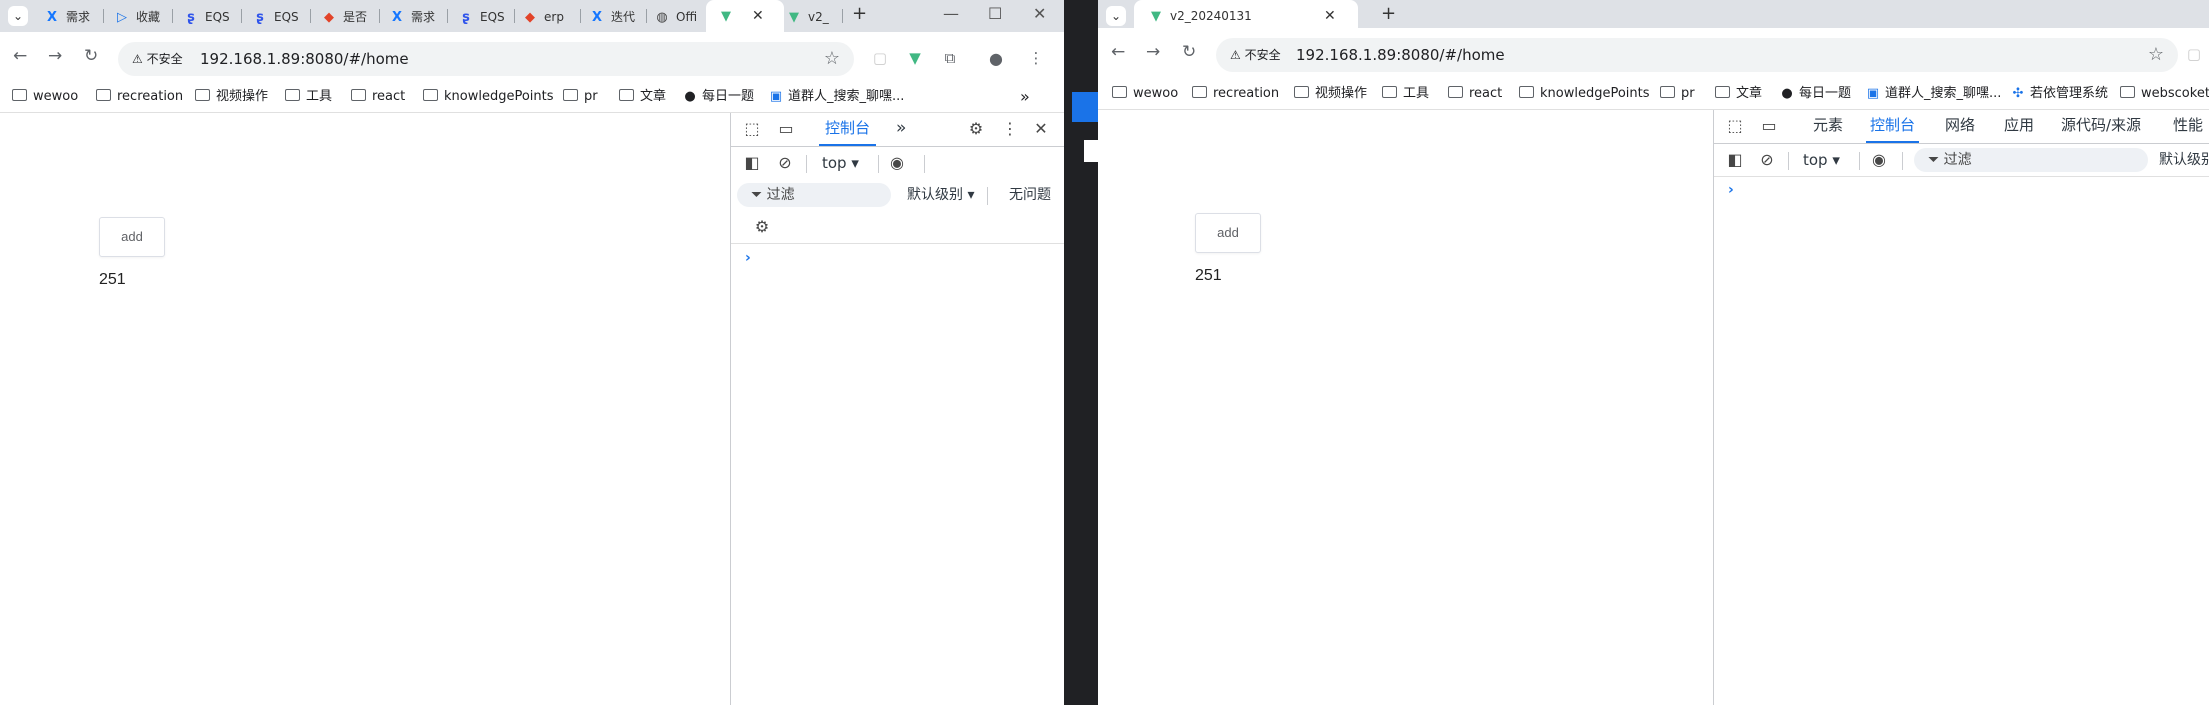  What do you see at coordinates (762, 227) in the screenshot?
I see `console-settings-gear-icon: ⚙` at bounding box center [762, 227].